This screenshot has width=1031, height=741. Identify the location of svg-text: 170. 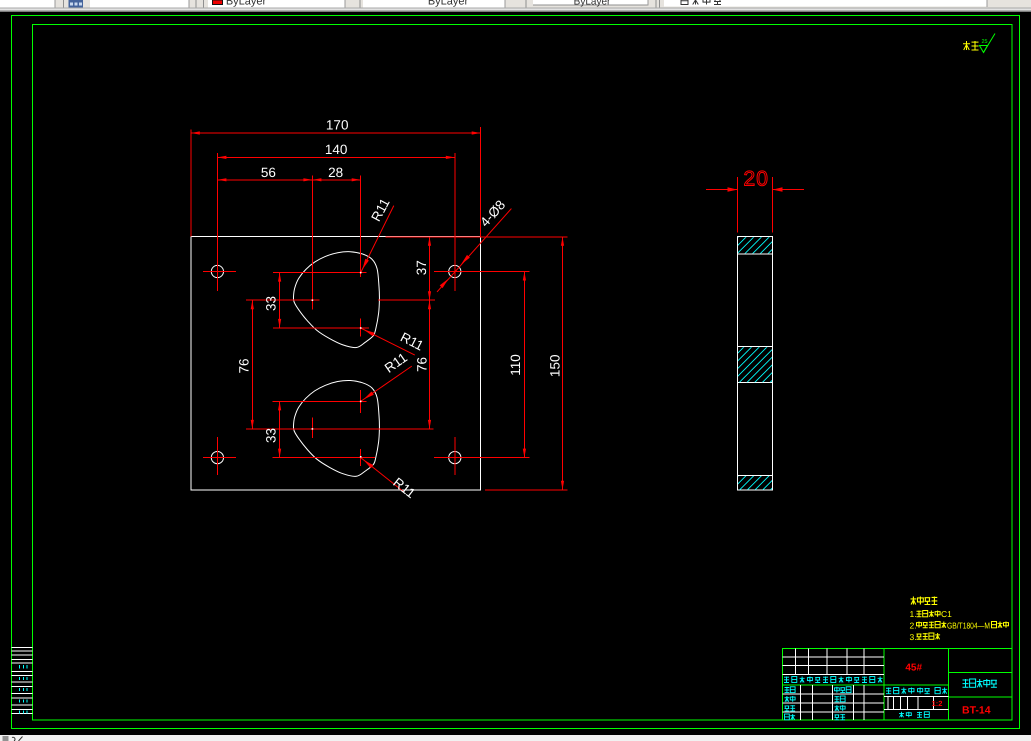
(337, 124).